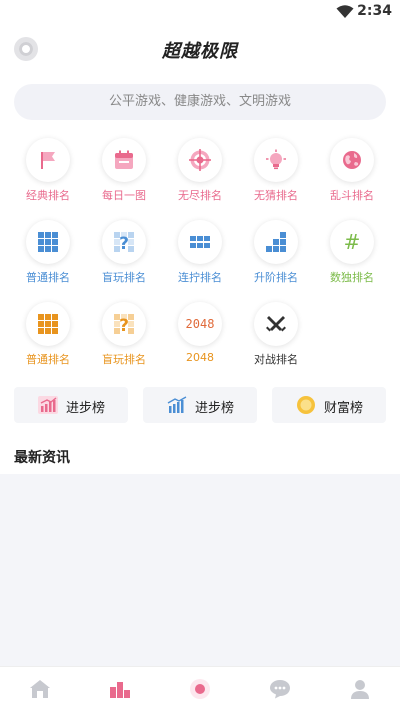 This screenshot has width=400, height=710. I want to click on page-title: 超越极限, so click(200, 51).